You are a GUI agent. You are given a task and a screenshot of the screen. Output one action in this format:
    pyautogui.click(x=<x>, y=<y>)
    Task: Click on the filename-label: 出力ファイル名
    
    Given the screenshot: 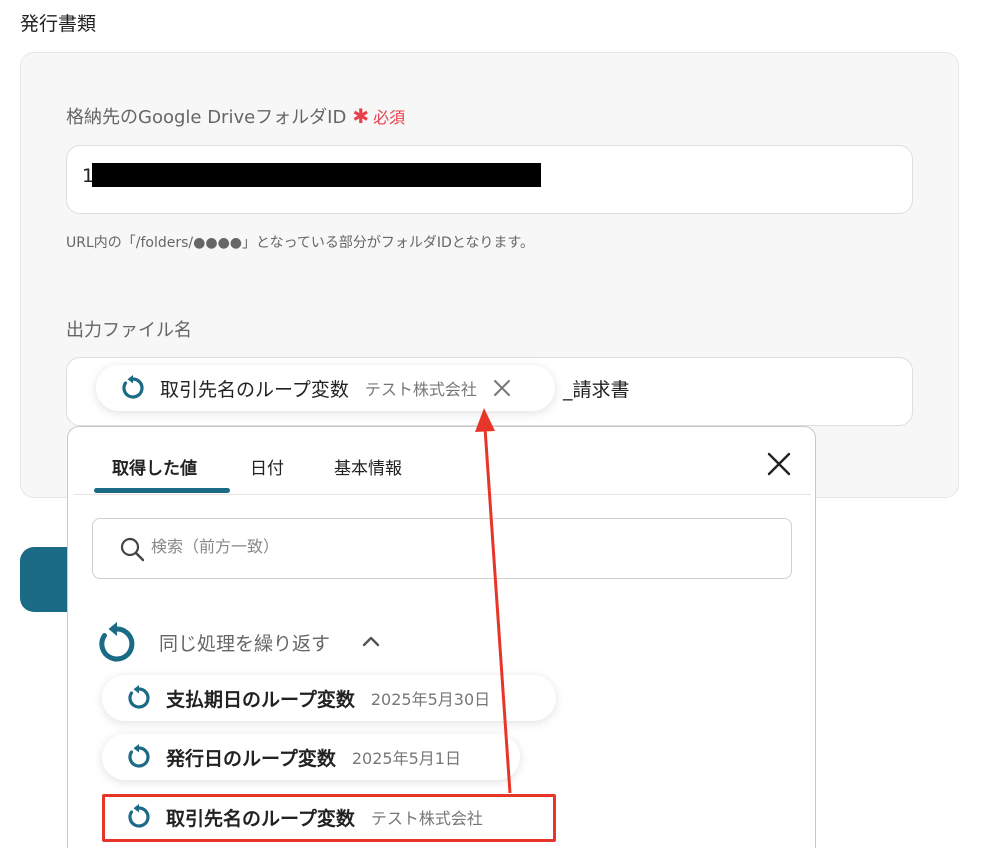 What is the action you would take?
    pyautogui.click(x=129, y=330)
    